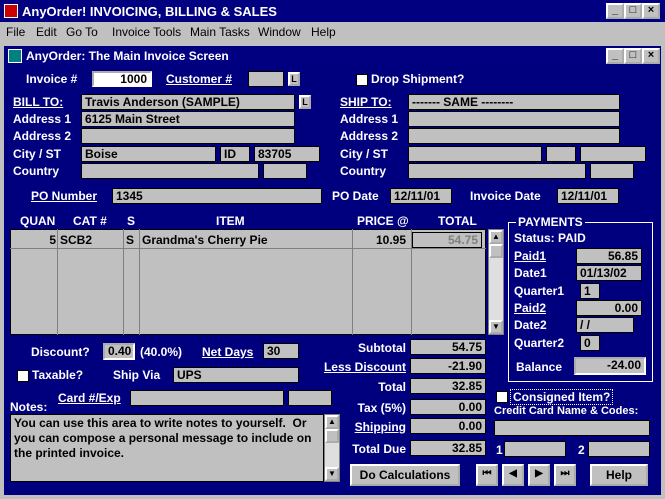 The height and width of the screenshot is (499, 665). I want to click on ship-state-field, so click(561, 154).